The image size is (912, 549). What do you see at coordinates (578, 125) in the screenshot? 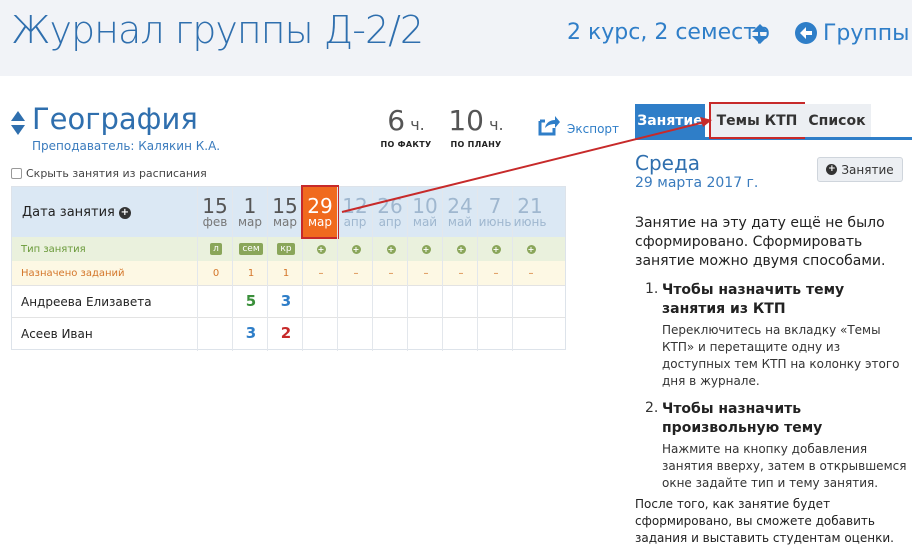
I see `export-button: Экспорт` at bounding box center [578, 125].